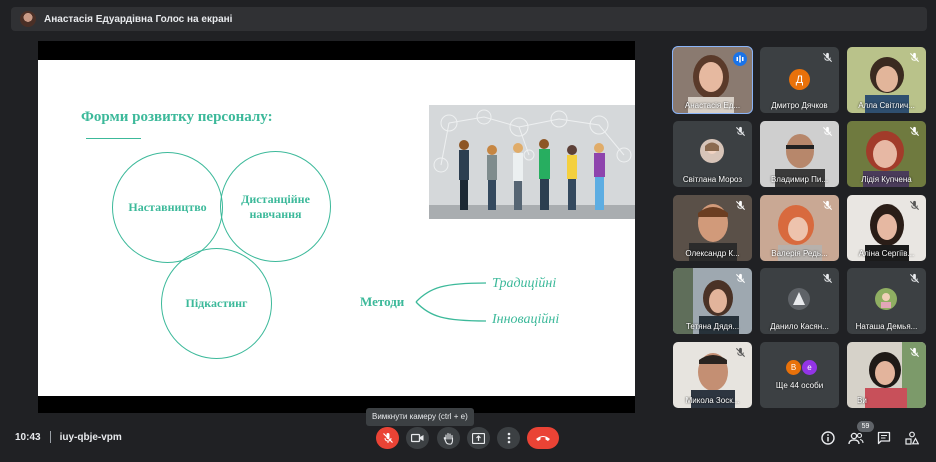  I want to click on participant-name: Ви, so click(862, 400).